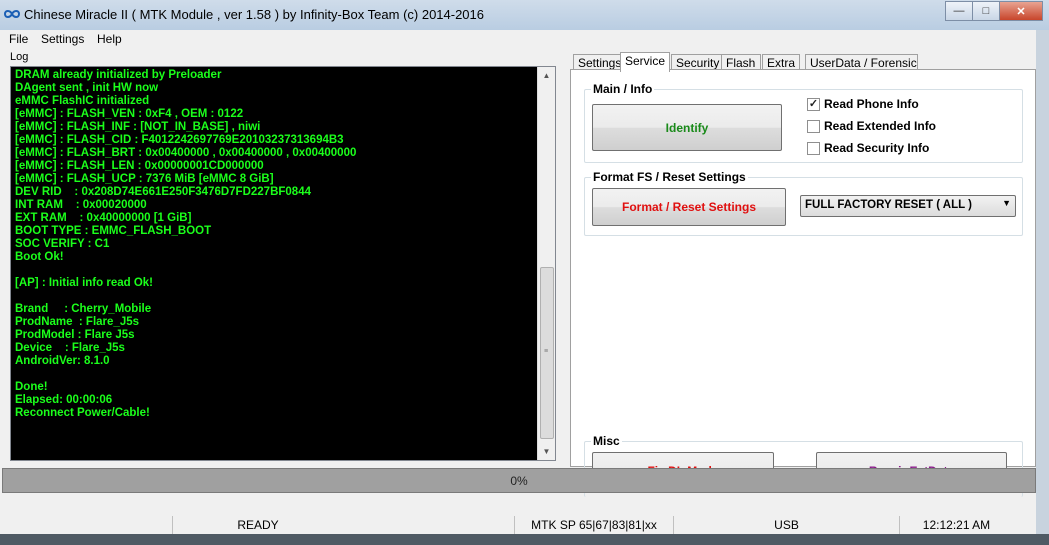 Image resolution: width=1049 pixels, height=545 pixels. What do you see at coordinates (62, 39) in the screenshot?
I see `menu-settings: Settings` at bounding box center [62, 39].